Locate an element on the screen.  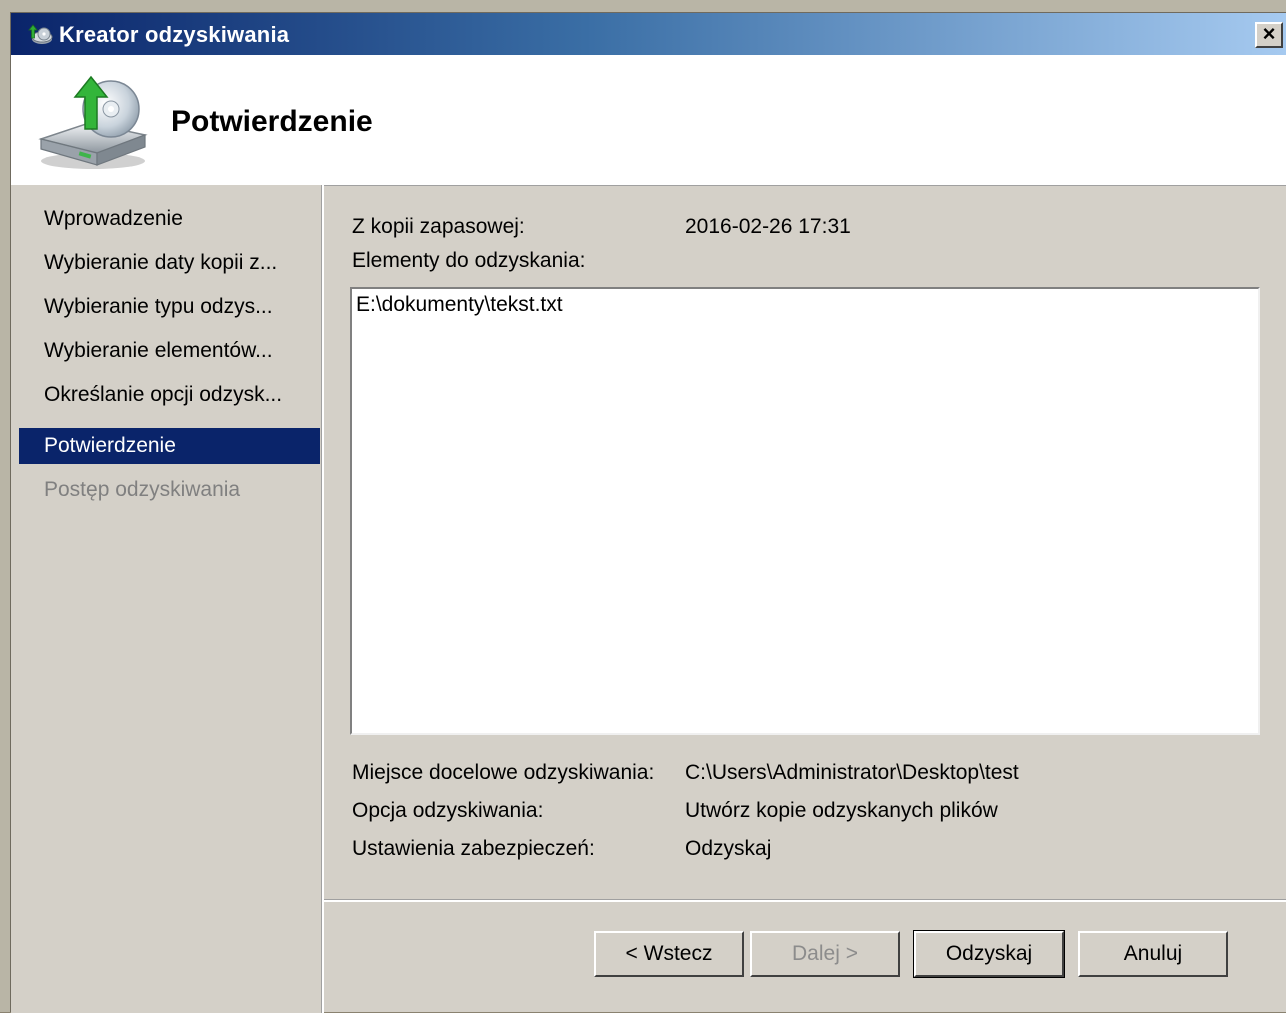
recovery-option-label: Opcja odzyskiwania: is located at coordinates (448, 810).